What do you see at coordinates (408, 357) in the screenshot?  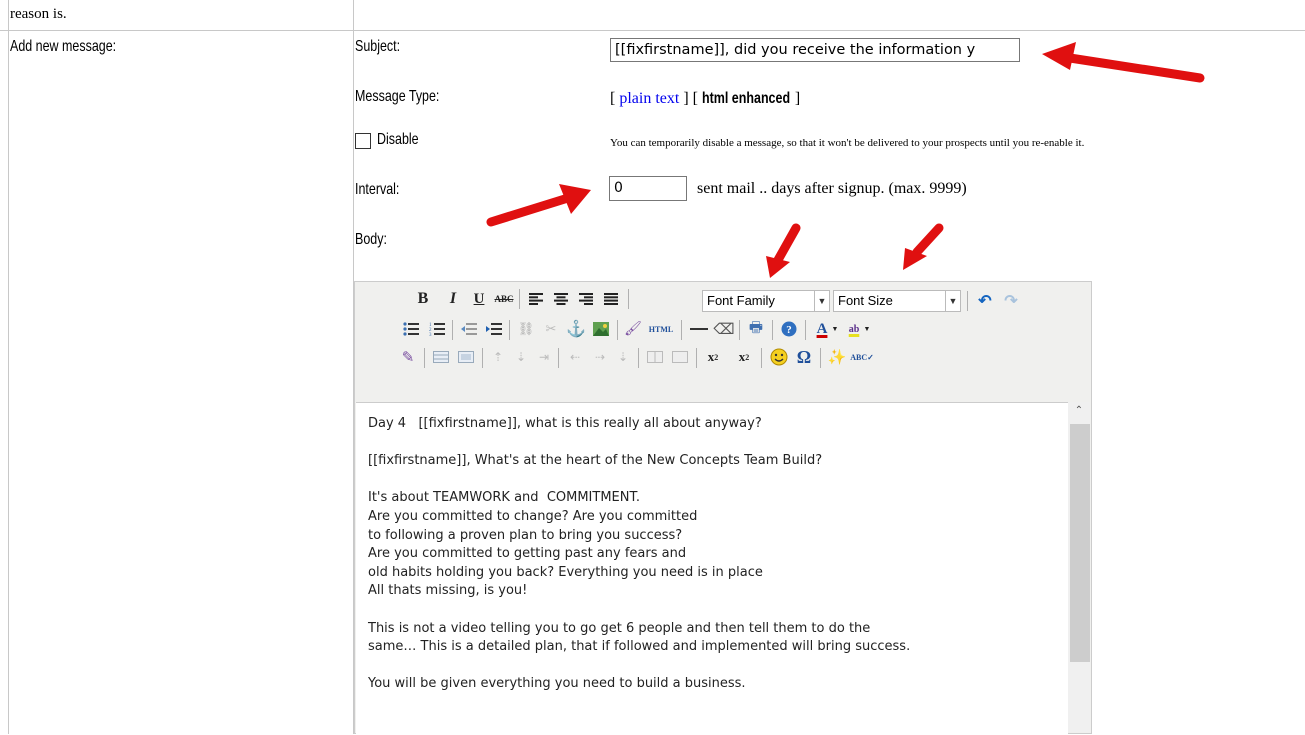 I see `edit-document-icon: ✎` at bounding box center [408, 357].